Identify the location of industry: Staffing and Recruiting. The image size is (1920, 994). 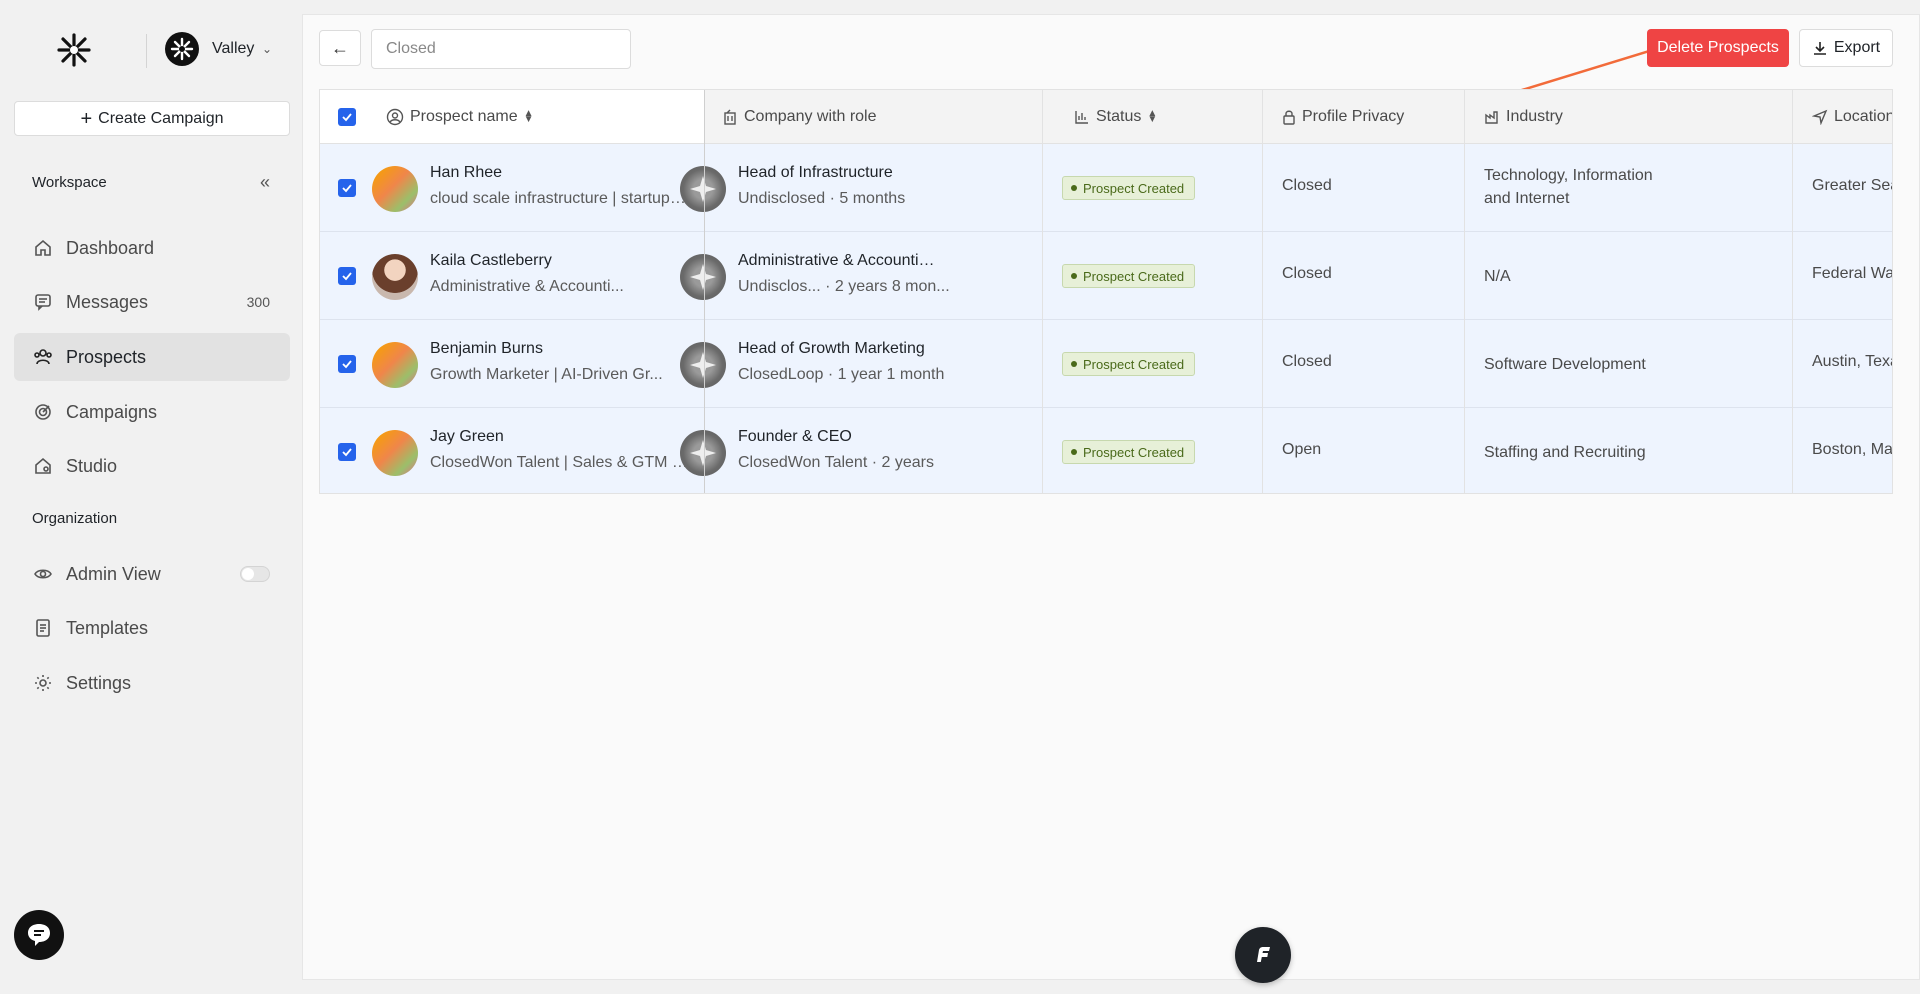
(1565, 452).